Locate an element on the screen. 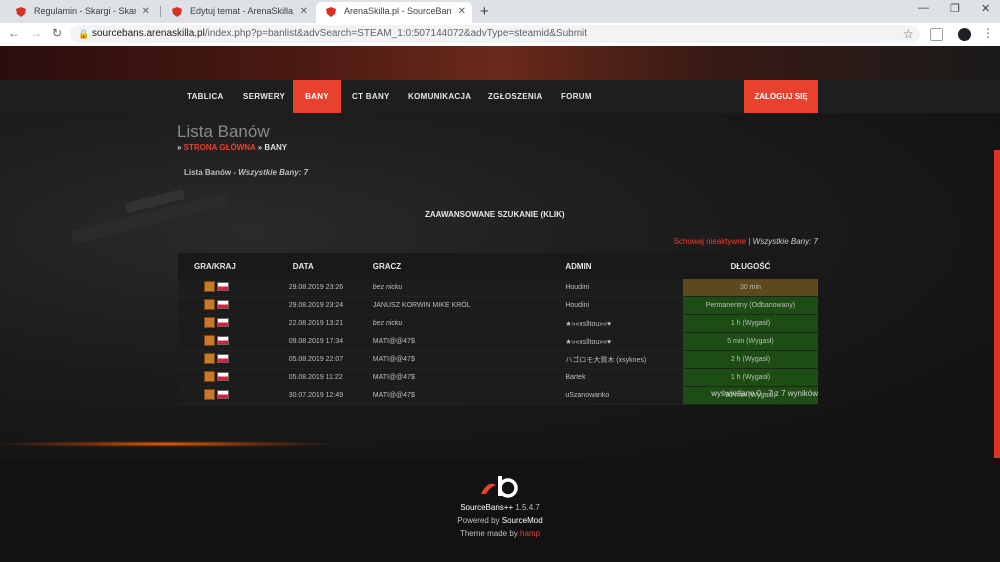  advanced-search-toggle: ZAAWANSOWANE SZUKANIE (KLIK) is located at coordinates (495, 214).